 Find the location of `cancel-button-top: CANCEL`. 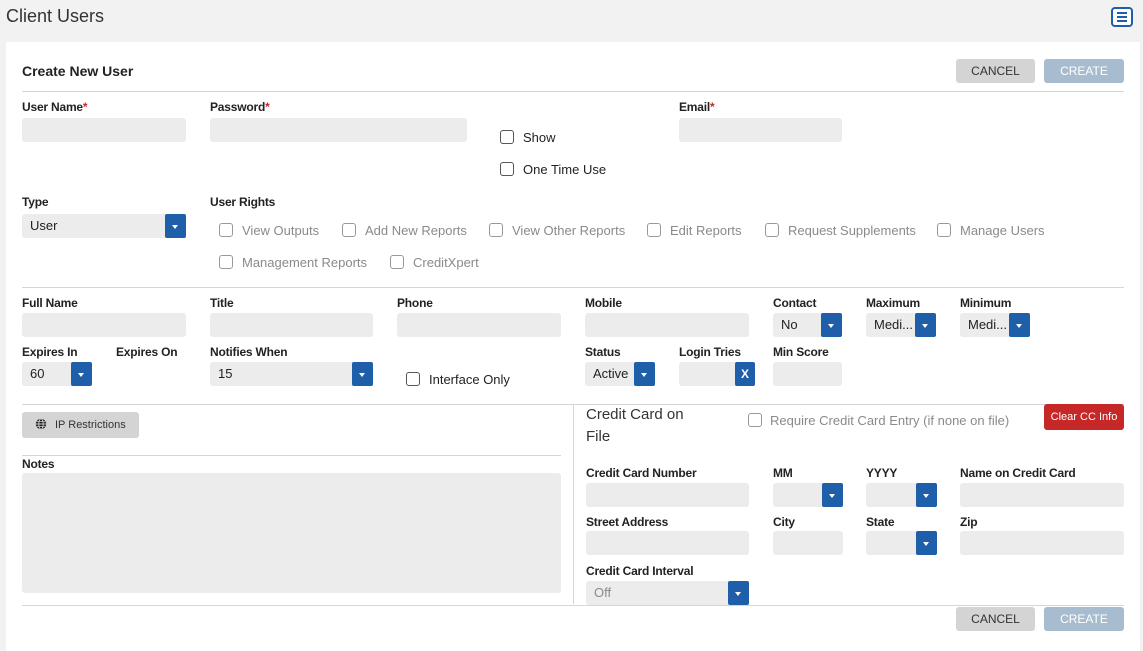

cancel-button-top: CANCEL is located at coordinates (995, 71).